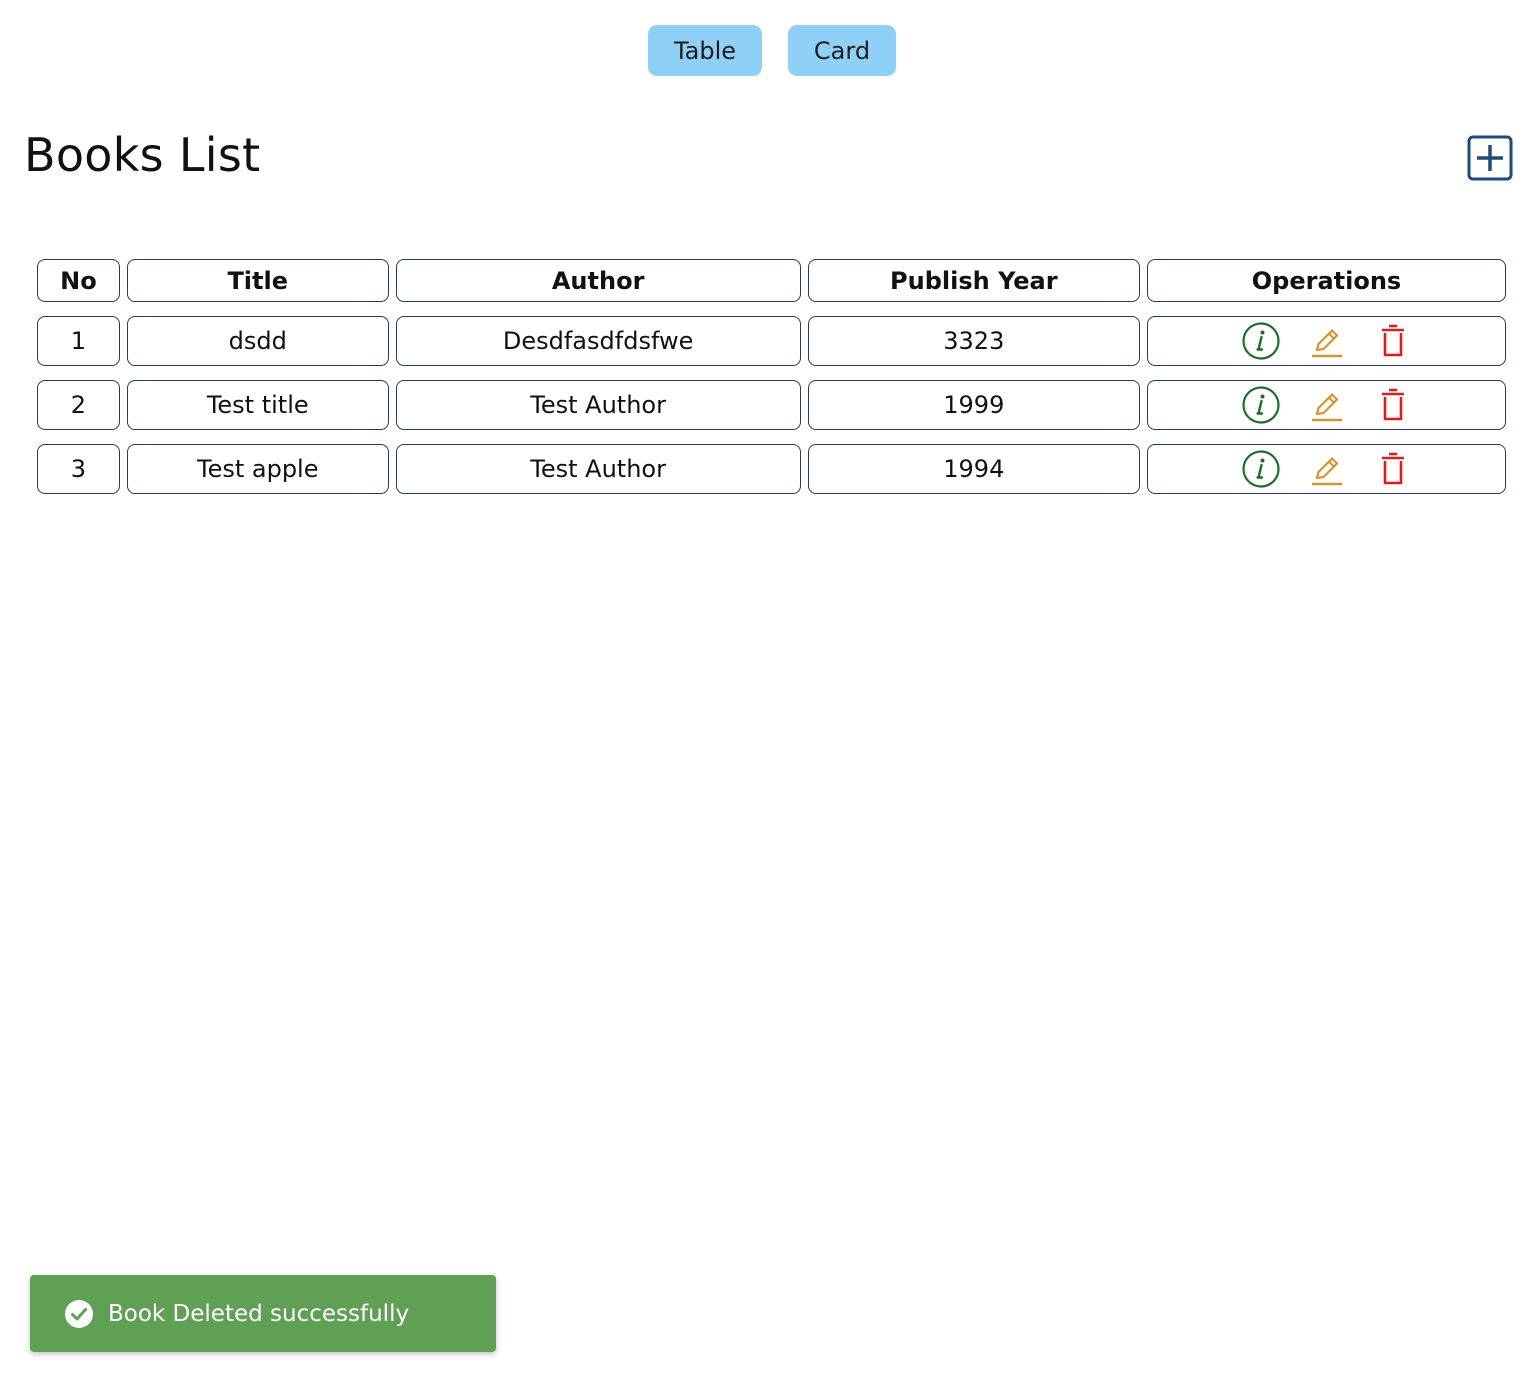 The image size is (1526, 1377). I want to click on column-header-author: Author, so click(598, 280).